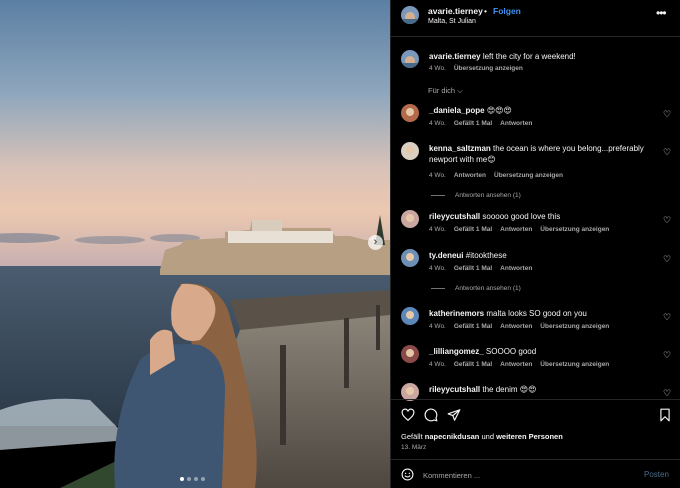 This screenshot has width=680, height=488. What do you see at coordinates (665, 415) in the screenshot?
I see `bookmark-icon` at bounding box center [665, 415].